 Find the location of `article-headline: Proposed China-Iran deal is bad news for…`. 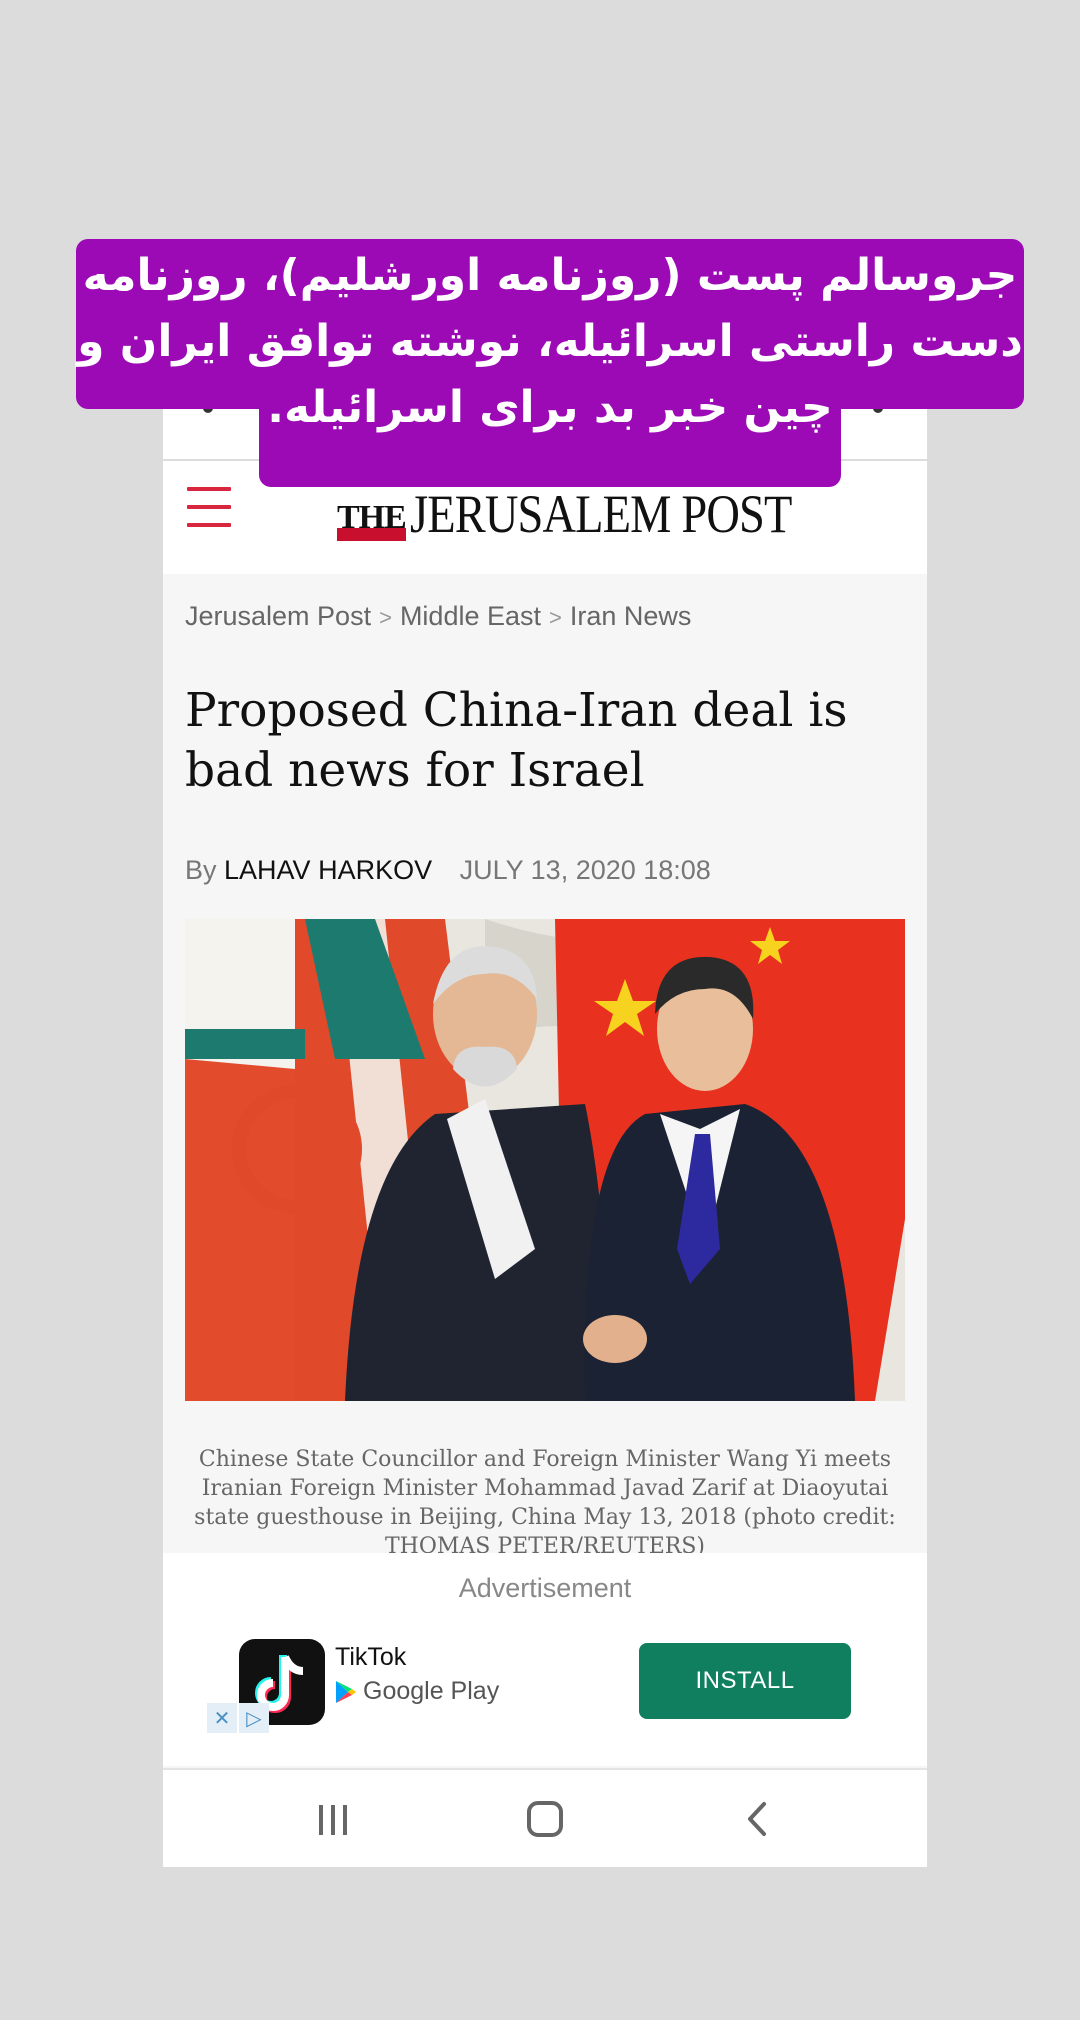

article-headline: Proposed China-Iran deal is bad news for… is located at coordinates (516, 740).